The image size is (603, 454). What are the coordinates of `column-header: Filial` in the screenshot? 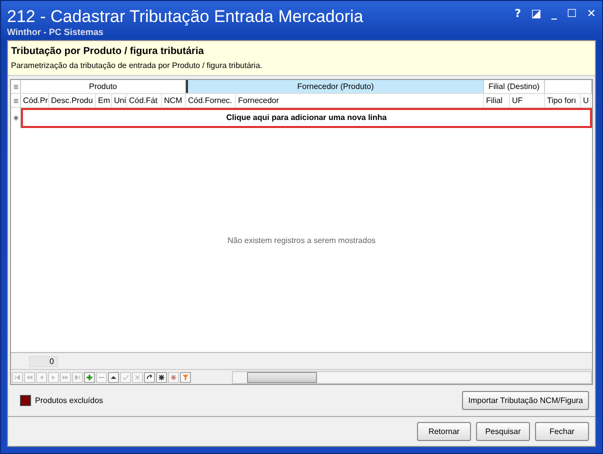 It's located at (497, 100).